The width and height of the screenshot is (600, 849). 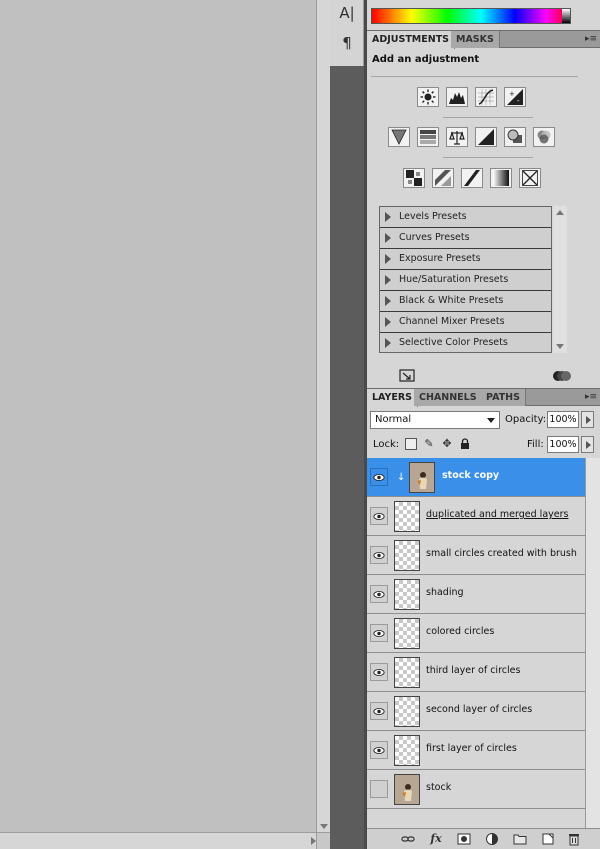 I want to click on layer-name: third layer of circles, so click(x=473, y=670).